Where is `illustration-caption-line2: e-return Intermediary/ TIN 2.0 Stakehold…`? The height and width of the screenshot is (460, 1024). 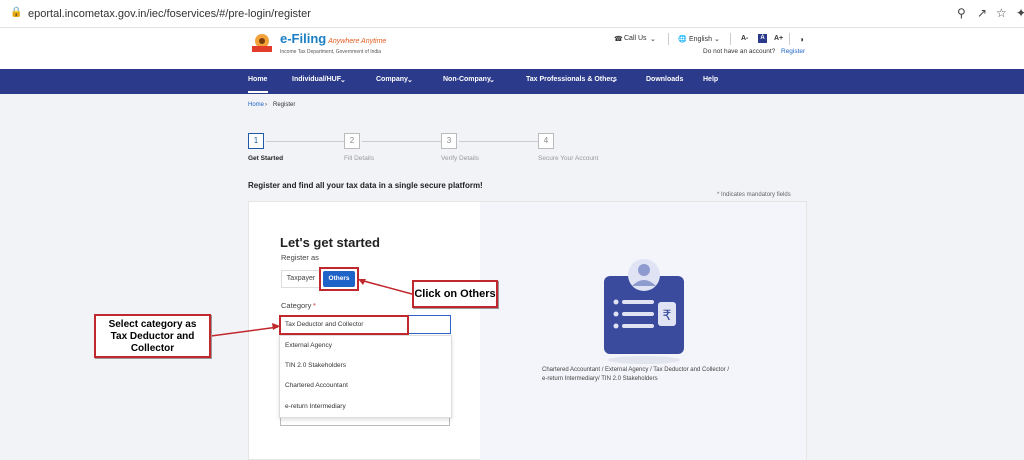 illustration-caption-line2: e-return Intermediary/ TIN 2.0 Stakehold… is located at coordinates (600, 379).